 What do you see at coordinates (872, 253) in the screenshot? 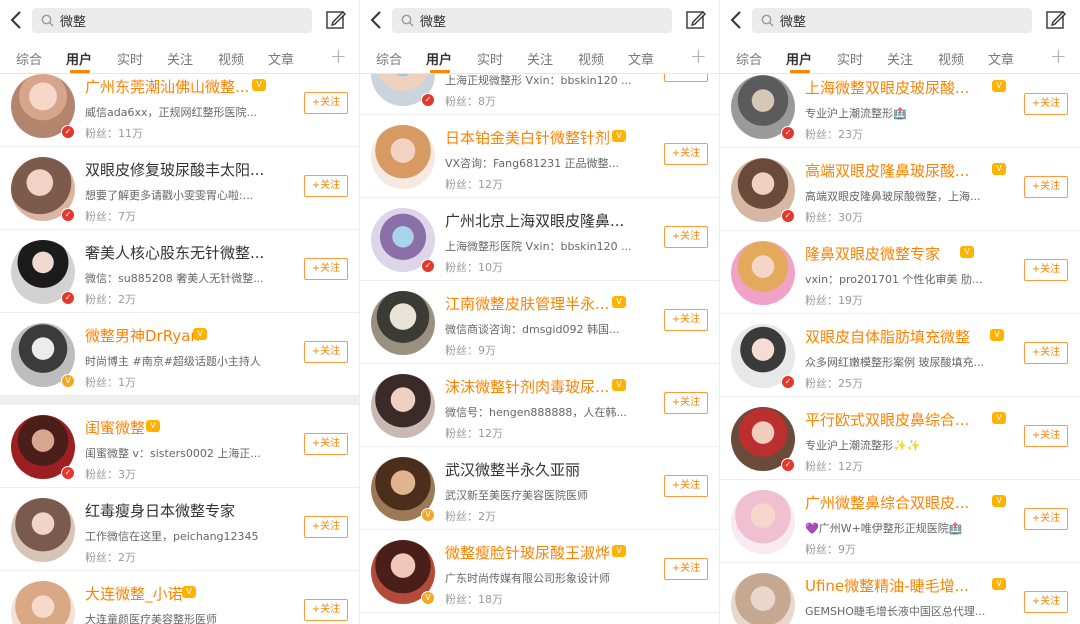
I see `user-name: 隆鼻双眼皮微整专家` at bounding box center [872, 253].